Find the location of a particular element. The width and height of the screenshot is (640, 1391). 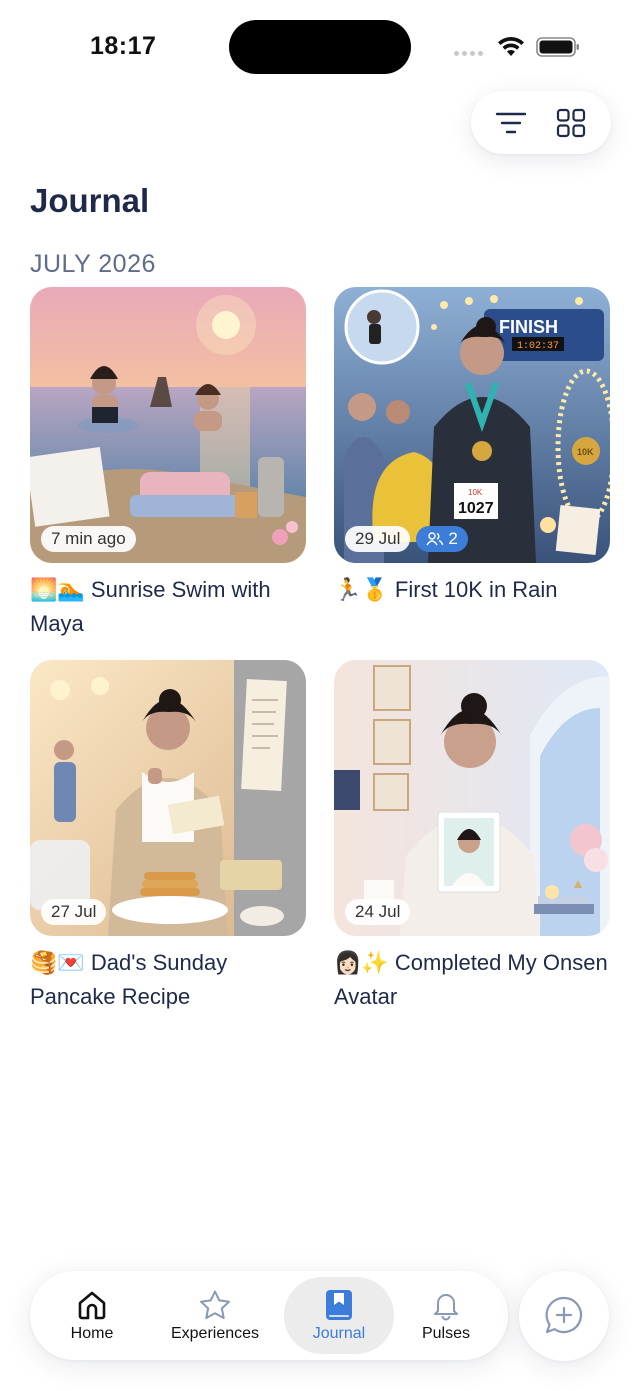

svg-text: 1:02:37 is located at coordinates (538, 346).